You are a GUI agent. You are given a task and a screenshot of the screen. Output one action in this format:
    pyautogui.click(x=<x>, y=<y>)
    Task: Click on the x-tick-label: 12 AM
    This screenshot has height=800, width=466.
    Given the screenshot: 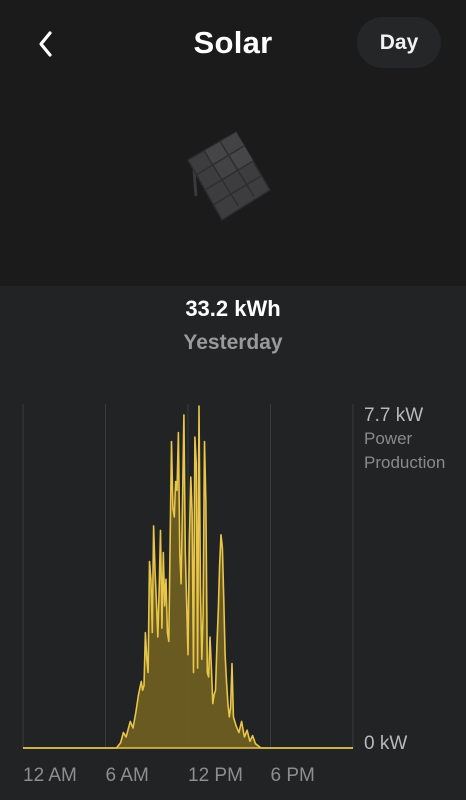 What is the action you would take?
    pyautogui.click(x=50, y=775)
    